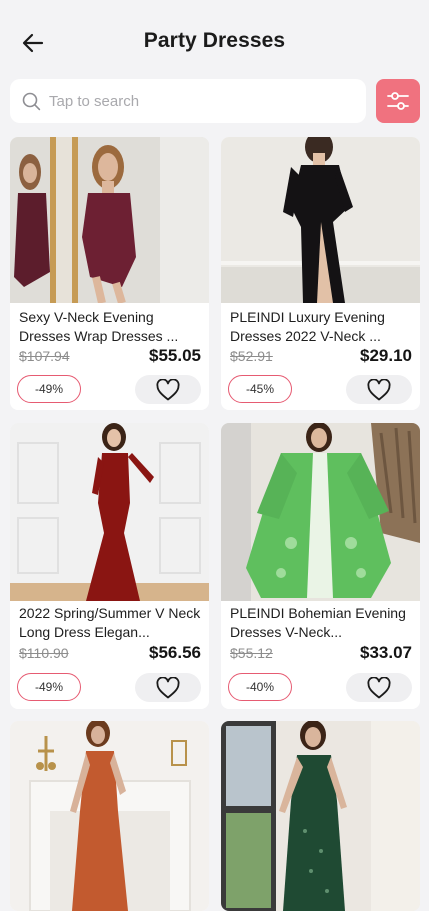 The image size is (429, 911). I want to click on filter-button, so click(398, 101).